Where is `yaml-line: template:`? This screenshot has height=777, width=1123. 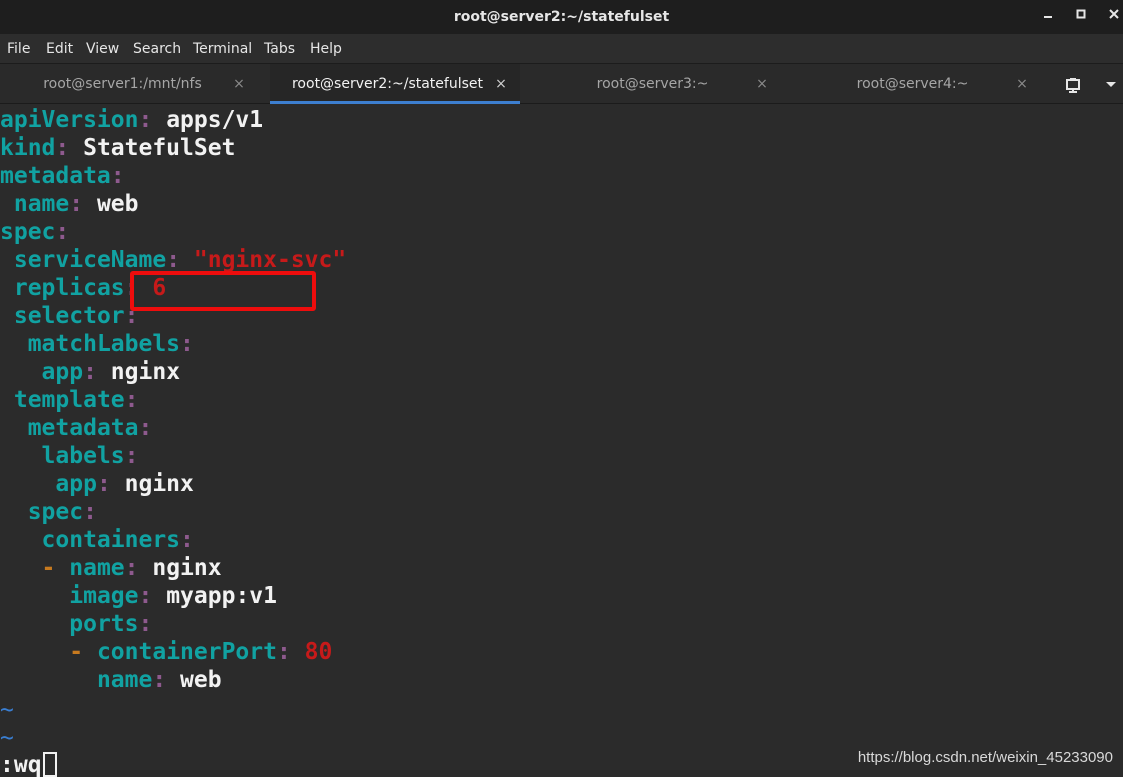
yaml-line: template: is located at coordinates (69, 400).